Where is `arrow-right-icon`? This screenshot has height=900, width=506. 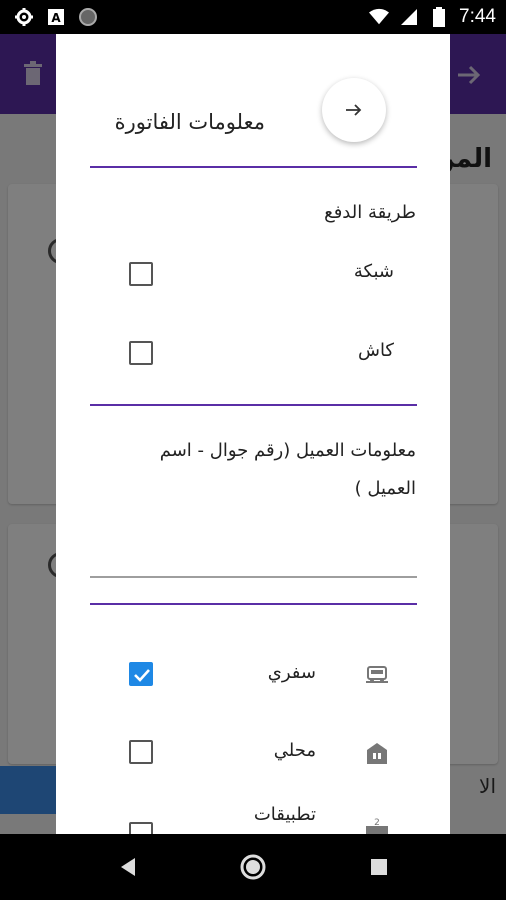
arrow-right-icon is located at coordinates (354, 110).